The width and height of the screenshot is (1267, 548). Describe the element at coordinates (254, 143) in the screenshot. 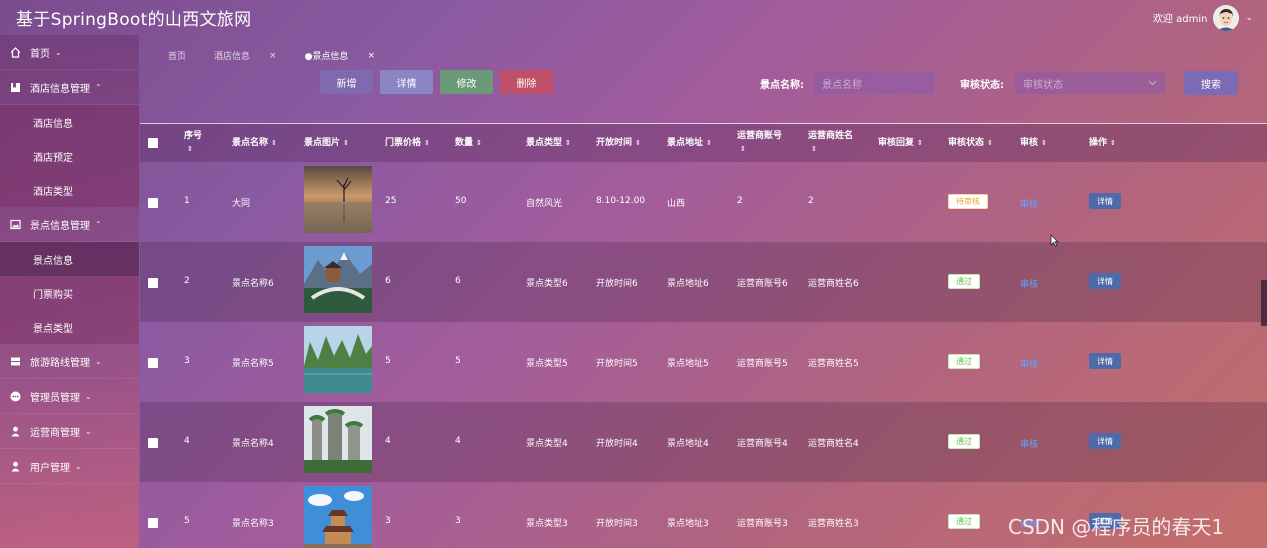

I see `col-header-name: 景点名称 ⇕` at that location.